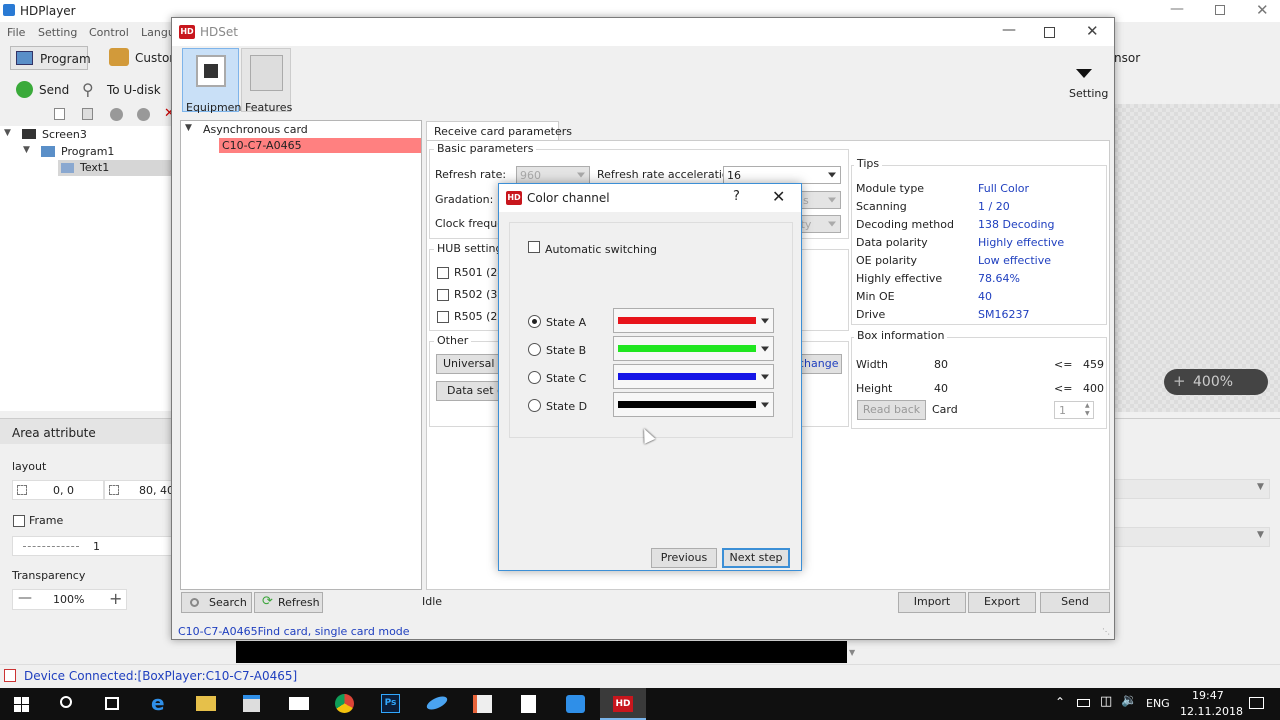 The height and width of the screenshot is (720, 1280). What do you see at coordinates (24, 89) in the screenshot?
I see `send-icon` at bounding box center [24, 89].